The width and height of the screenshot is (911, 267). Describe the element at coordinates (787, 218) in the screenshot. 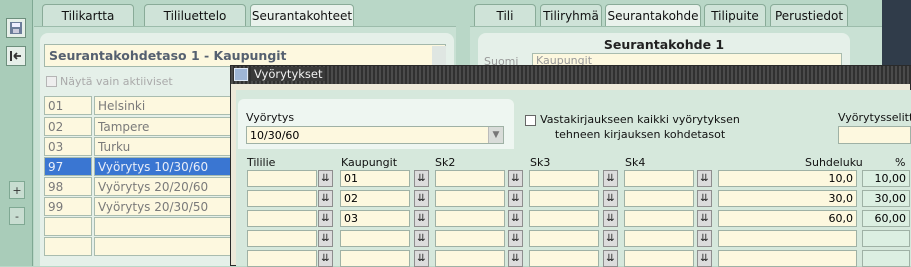

I see `suhdeluku-cell: 60,0` at that location.